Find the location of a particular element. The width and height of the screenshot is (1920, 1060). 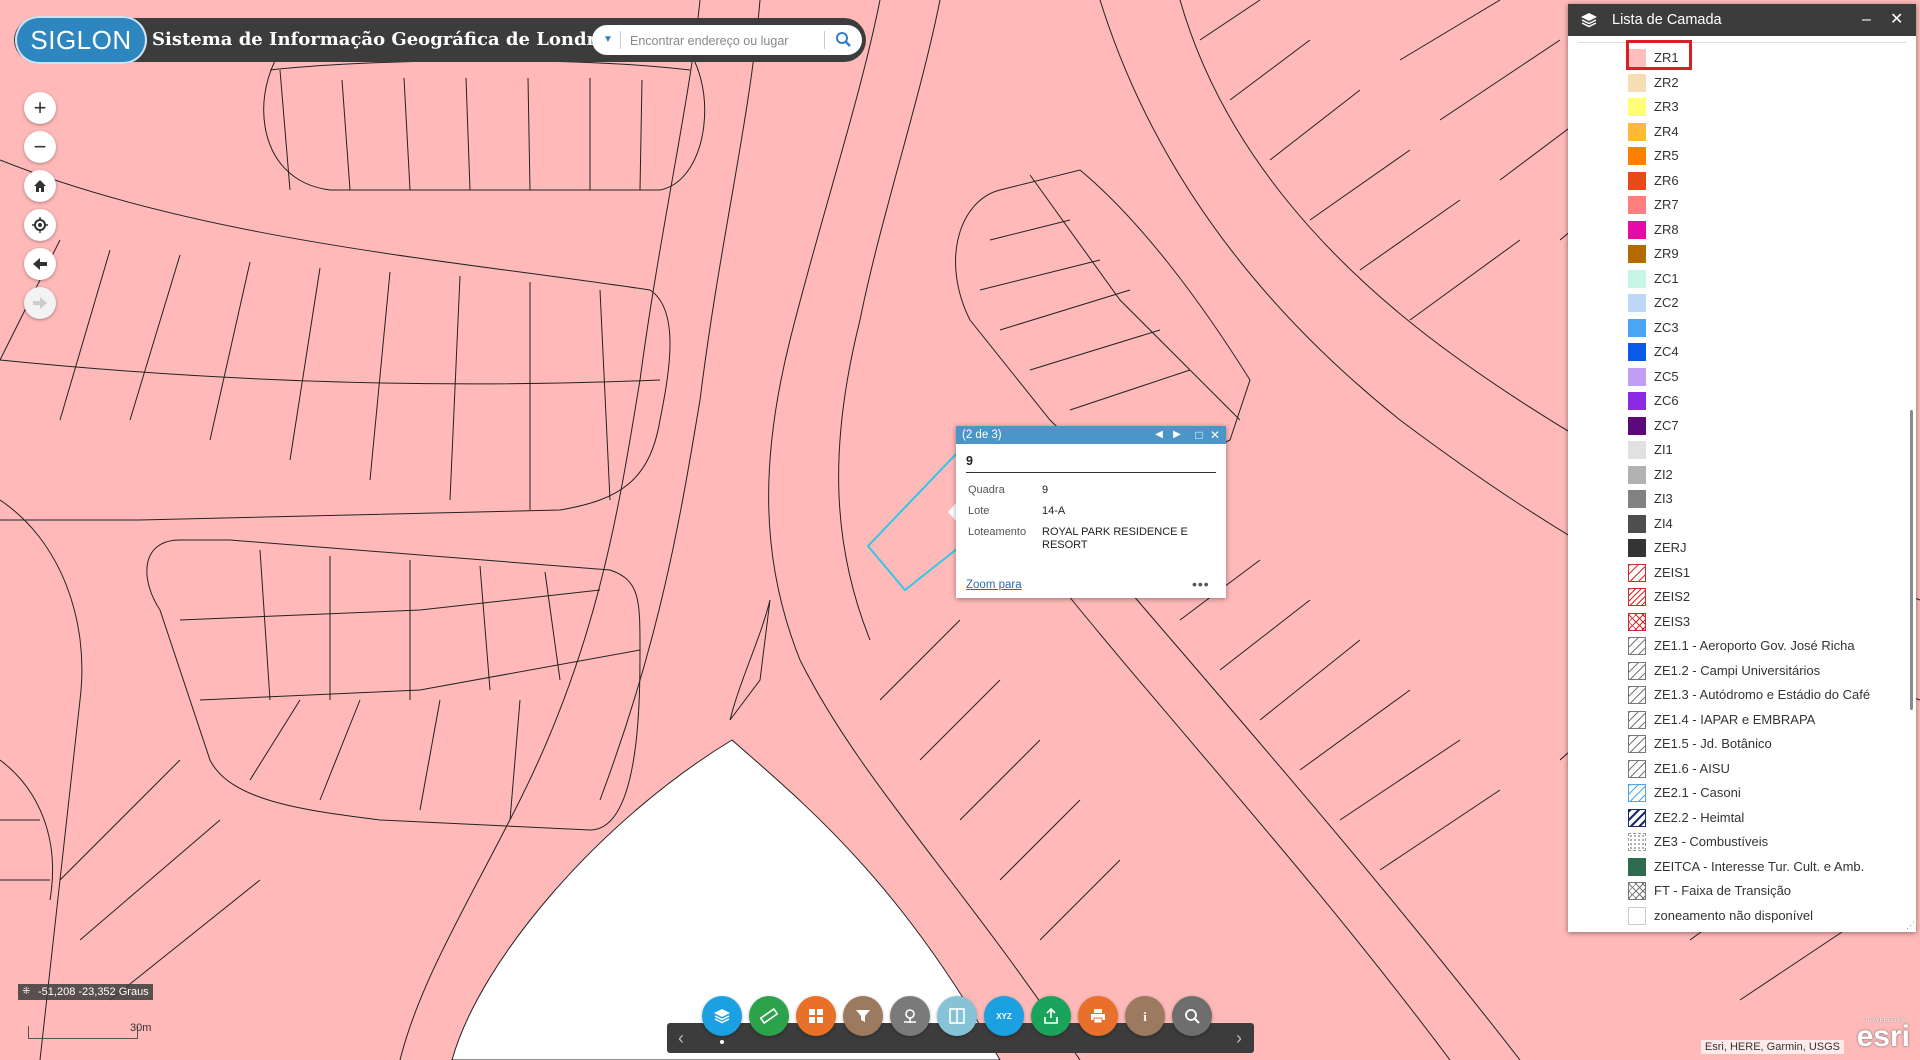

search-box: ▼ is located at coordinates (727, 40).